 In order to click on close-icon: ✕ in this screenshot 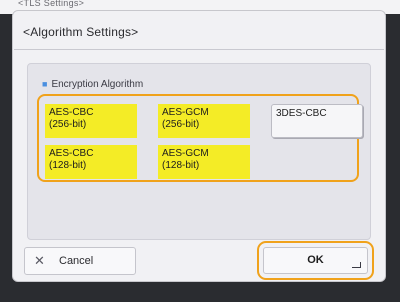, I will do `click(39, 260)`.